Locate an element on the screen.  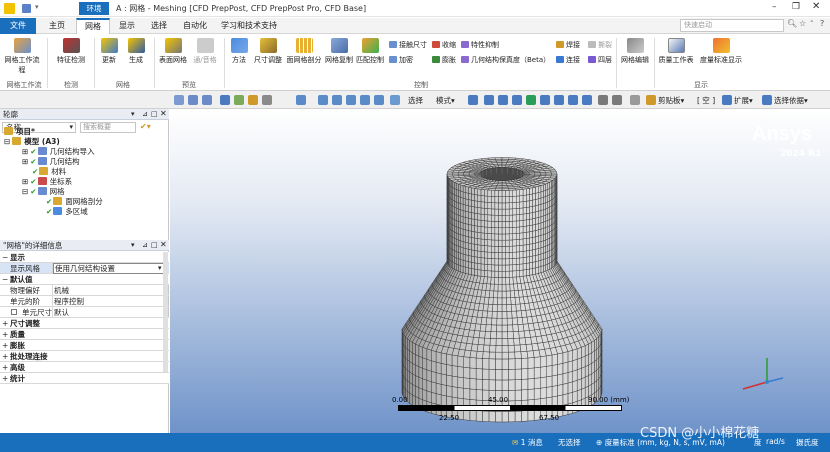
contact-sizing-item: 接触尺寸 is located at coordinates (408, 45).